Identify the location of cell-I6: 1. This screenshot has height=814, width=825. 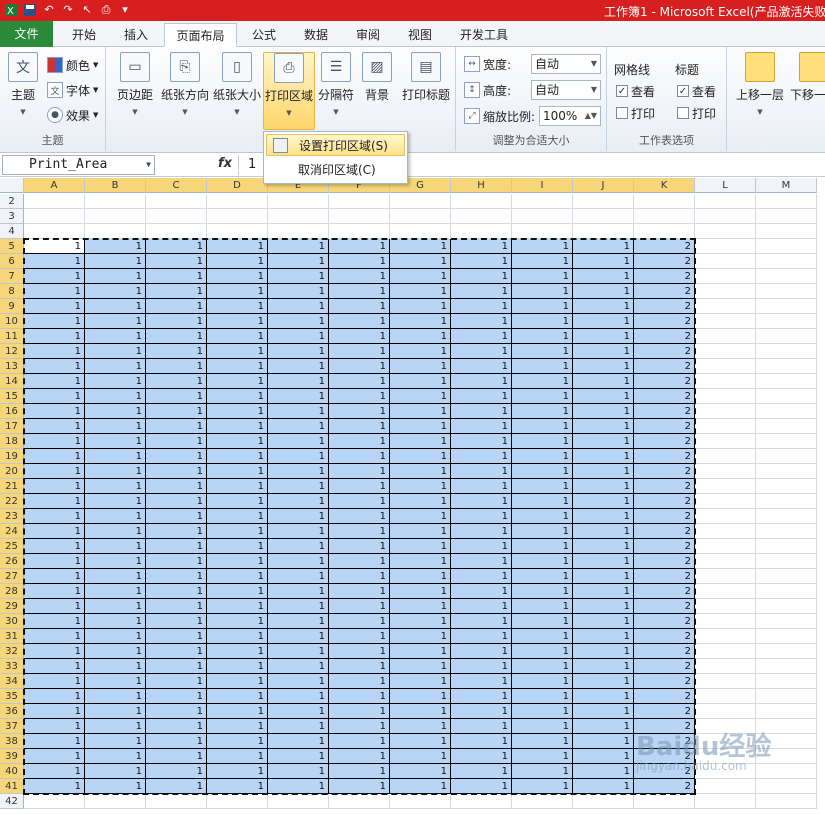
(542, 261).